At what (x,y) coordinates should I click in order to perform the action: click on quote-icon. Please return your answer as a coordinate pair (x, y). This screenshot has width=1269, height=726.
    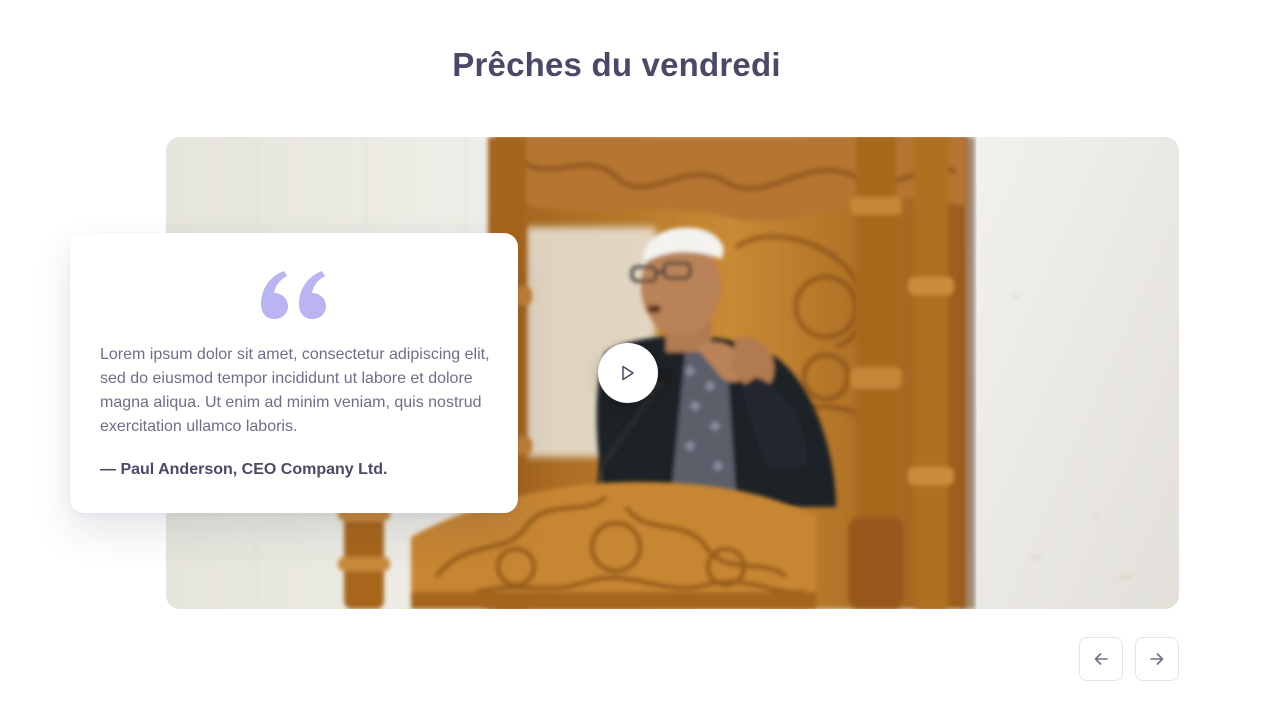
    Looking at the image, I should click on (293, 295).